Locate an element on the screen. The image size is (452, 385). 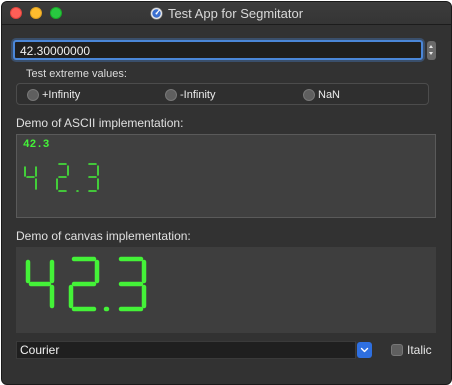
checkbox-icon is located at coordinates (397, 350).